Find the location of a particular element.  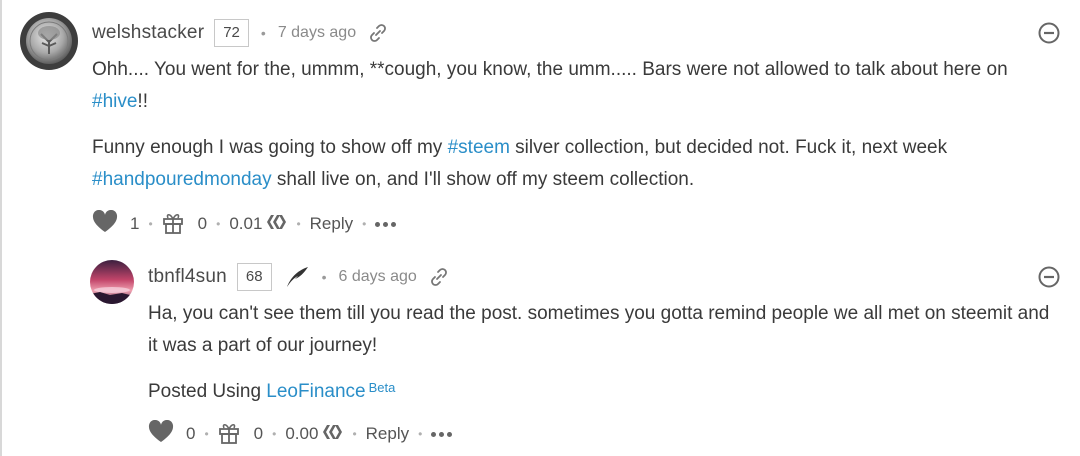

comment-paragraph: Posted Using LeoFinance Beta is located at coordinates (604, 392).